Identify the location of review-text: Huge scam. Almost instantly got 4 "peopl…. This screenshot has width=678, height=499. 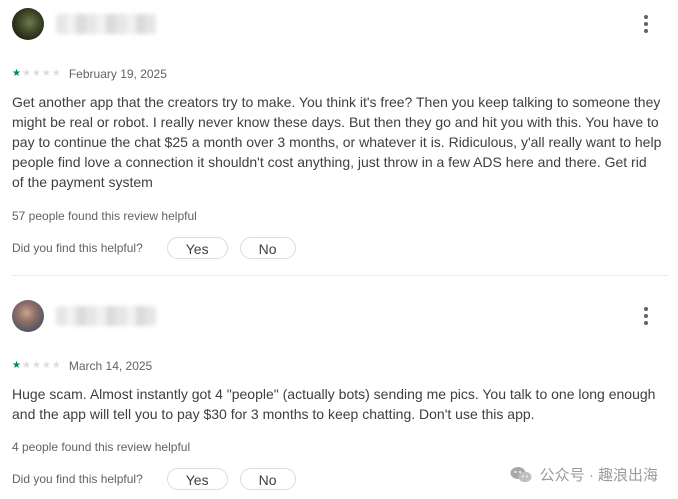
(334, 404).